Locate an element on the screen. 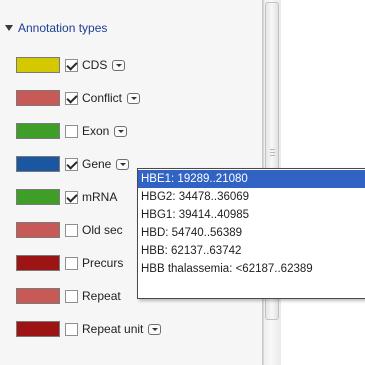 The width and height of the screenshot is (365, 365). annotation-label: mRNA is located at coordinates (100, 197).